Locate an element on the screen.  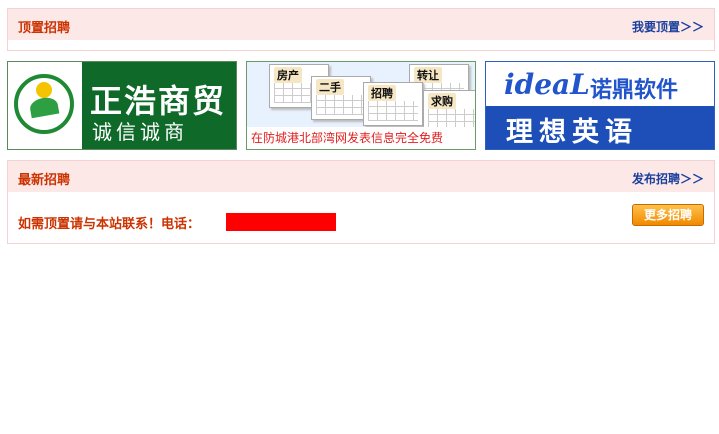
top-recruitment-header: 顶置招聘 我要顶置＞＞ is located at coordinates (361, 24).